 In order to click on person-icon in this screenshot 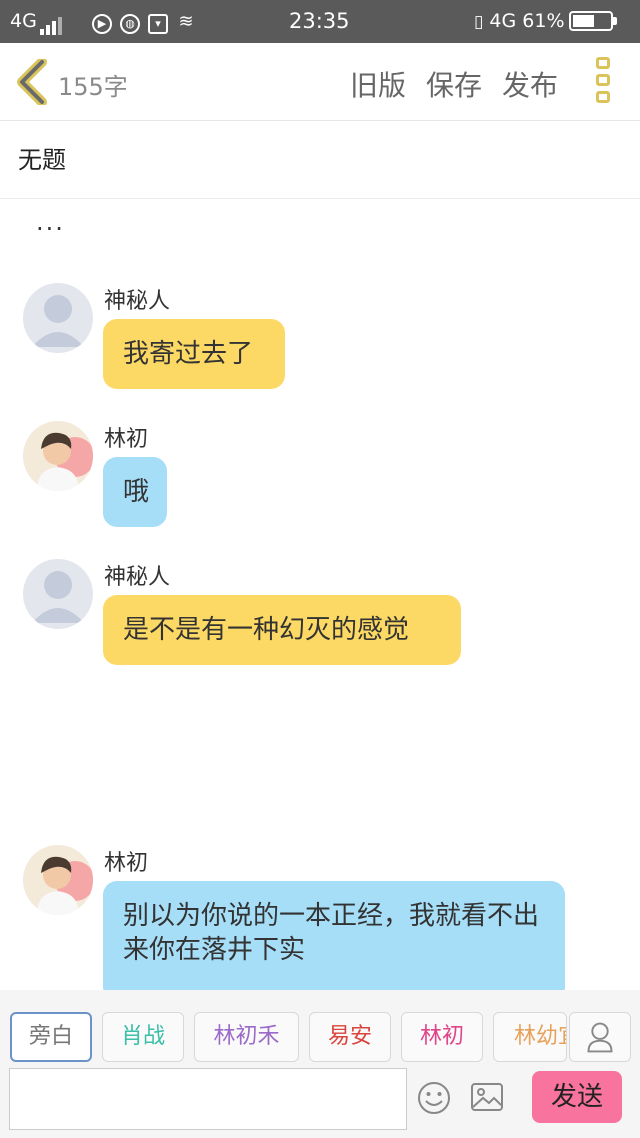, I will do `click(600, 1037)`.